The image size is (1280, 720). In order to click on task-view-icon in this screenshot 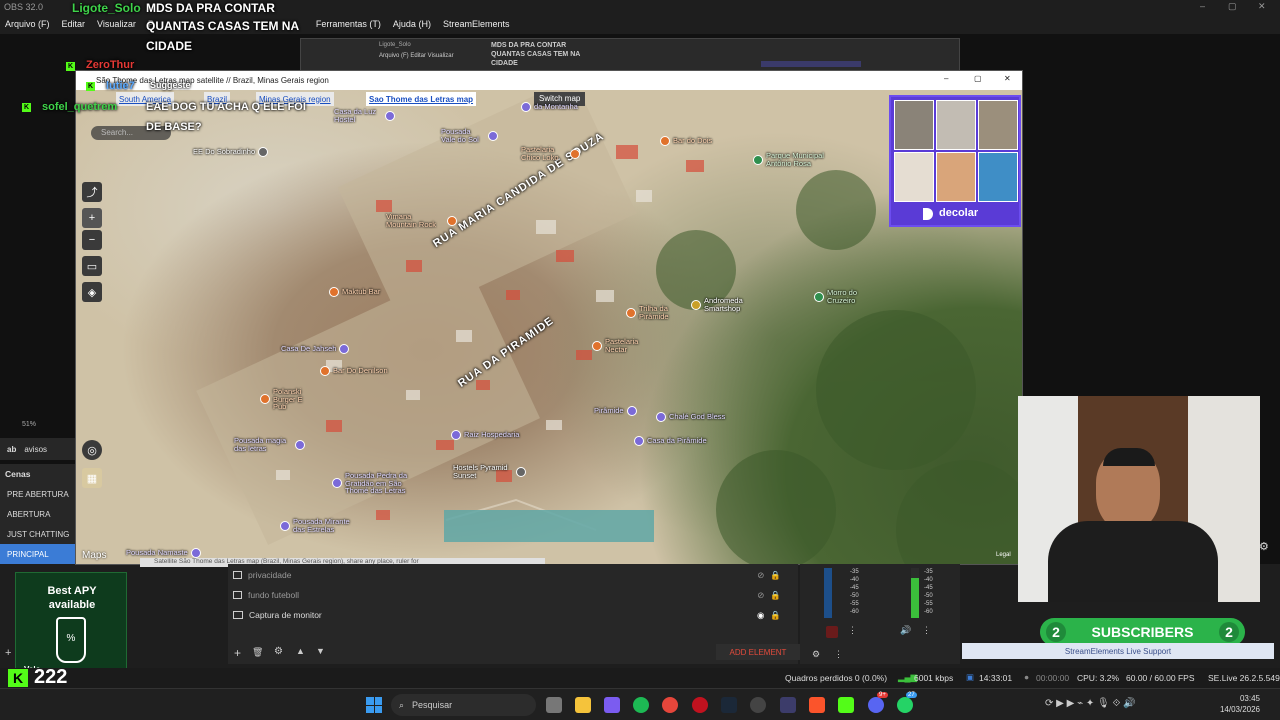, I will do `click(554, 705)`.